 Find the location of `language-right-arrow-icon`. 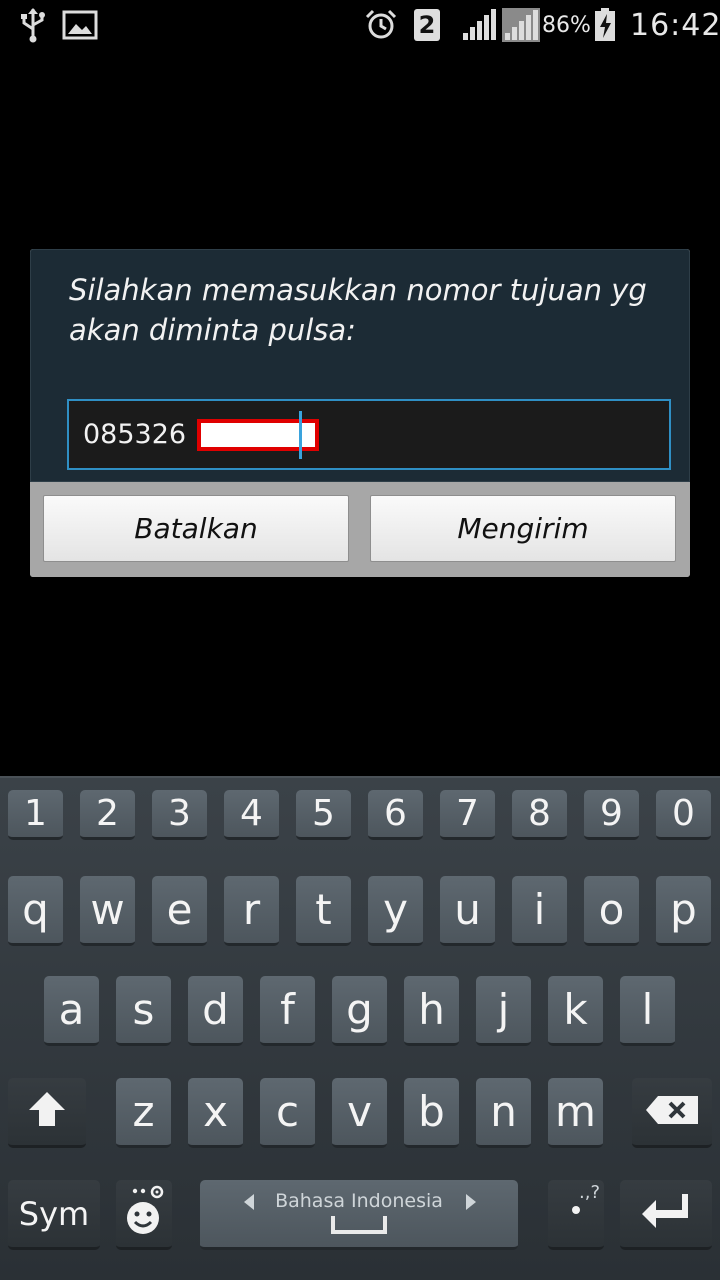

language-right-arrow-icon is located at coordinates (471, 1202).